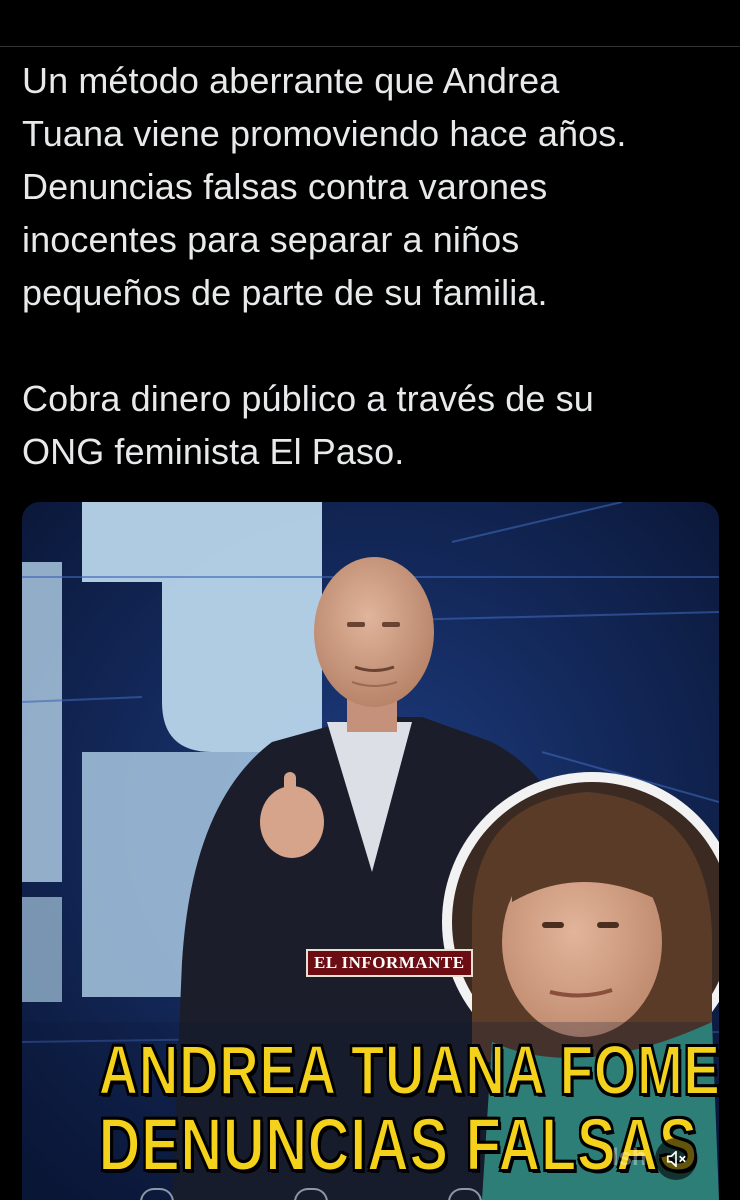 This screenshot has width=740, height=1200. I want to click on muted-speaker-icon, so click(676, 1159).